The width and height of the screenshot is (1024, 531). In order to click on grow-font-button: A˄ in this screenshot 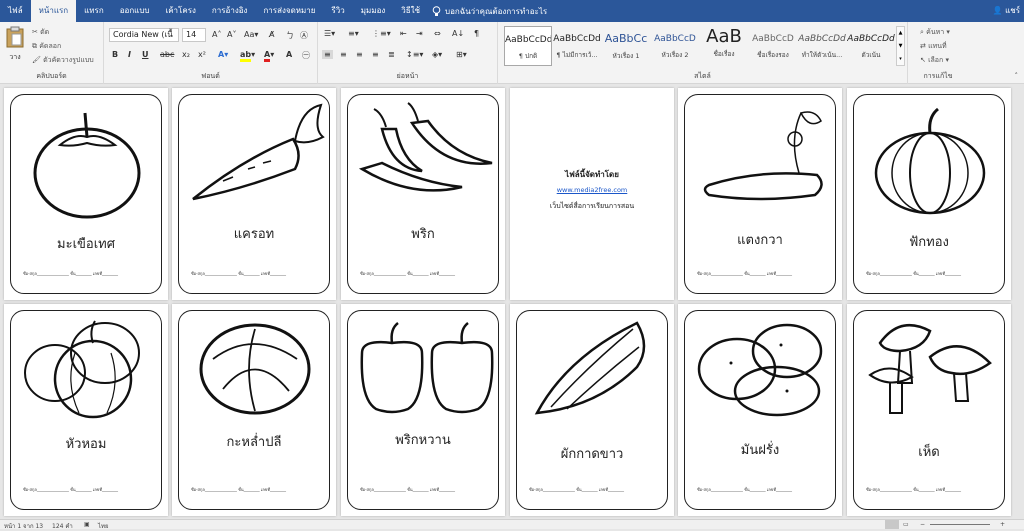, I will do `click(216, 34)`.